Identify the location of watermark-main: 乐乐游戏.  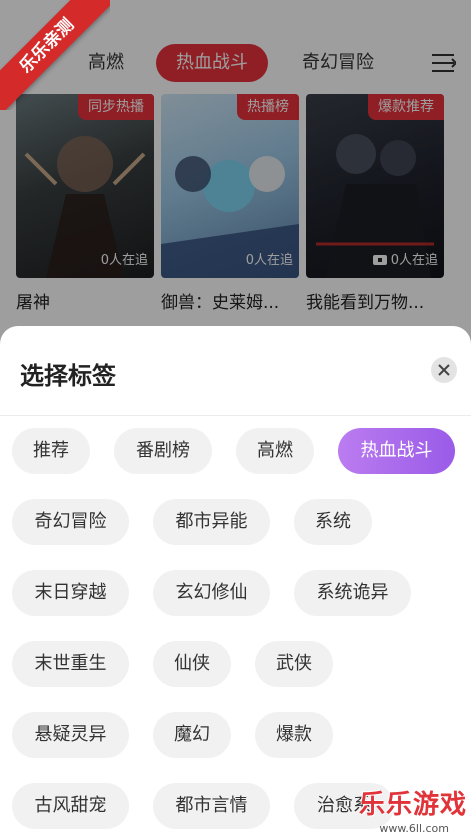
(412, 805).